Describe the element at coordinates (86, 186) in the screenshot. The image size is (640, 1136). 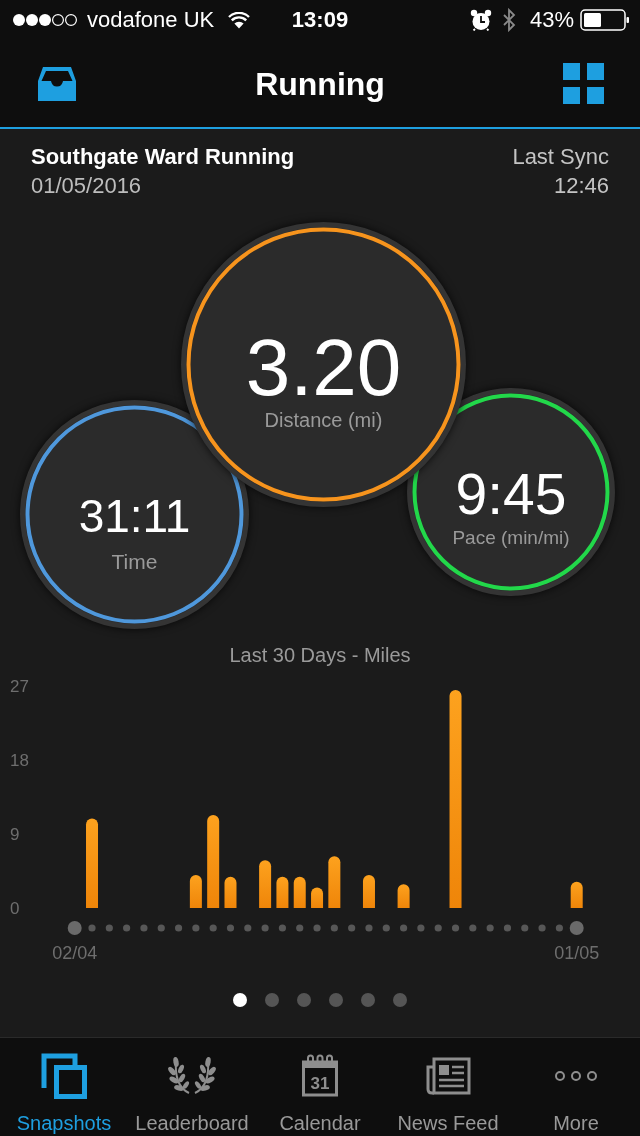
I see `activity-date: 01/05/2016` at that location.